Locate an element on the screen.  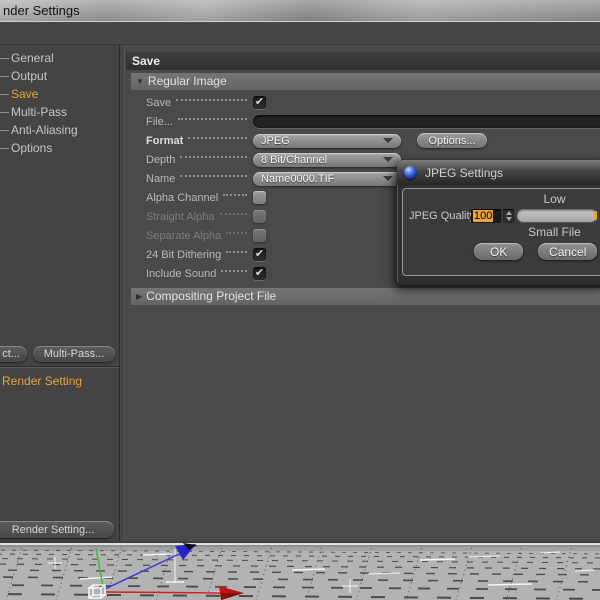
quality-scale-top-label: Low is located at coordinates (554, 199).